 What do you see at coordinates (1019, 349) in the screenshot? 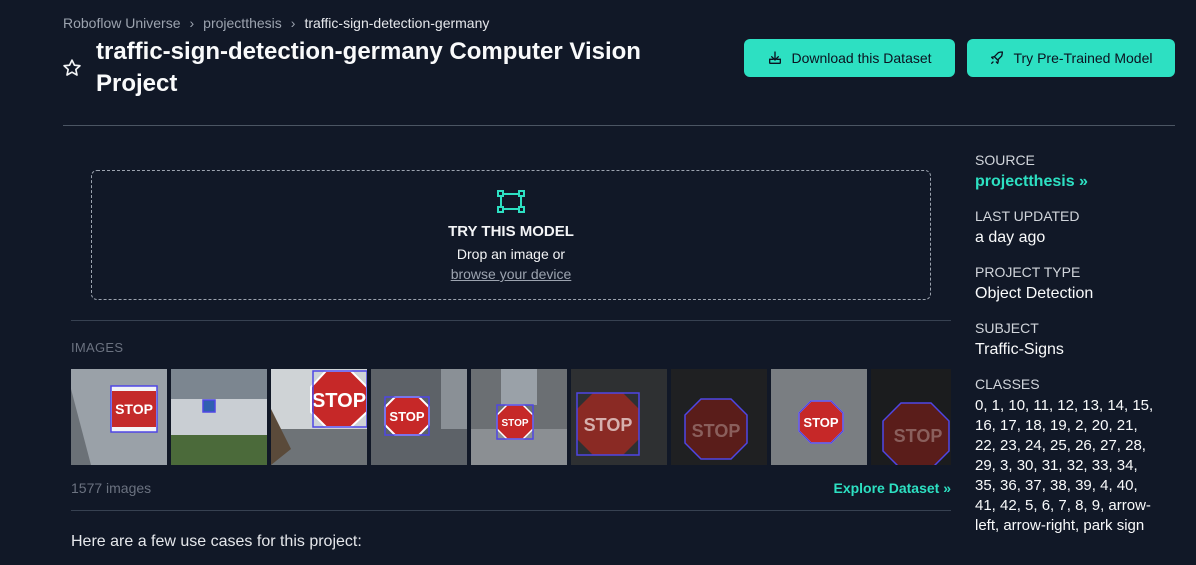
I see `subject-value: Traffic-Signs` at bounding box center [1019, 349].